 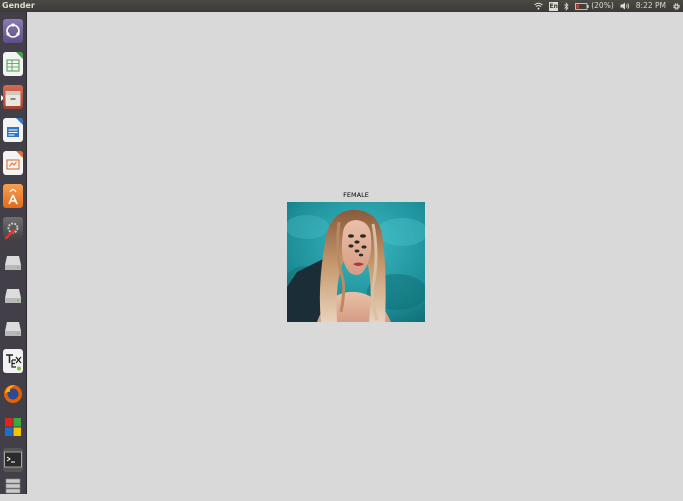 I want to click on settings-wrench-icon, so click(x=13, y=229).